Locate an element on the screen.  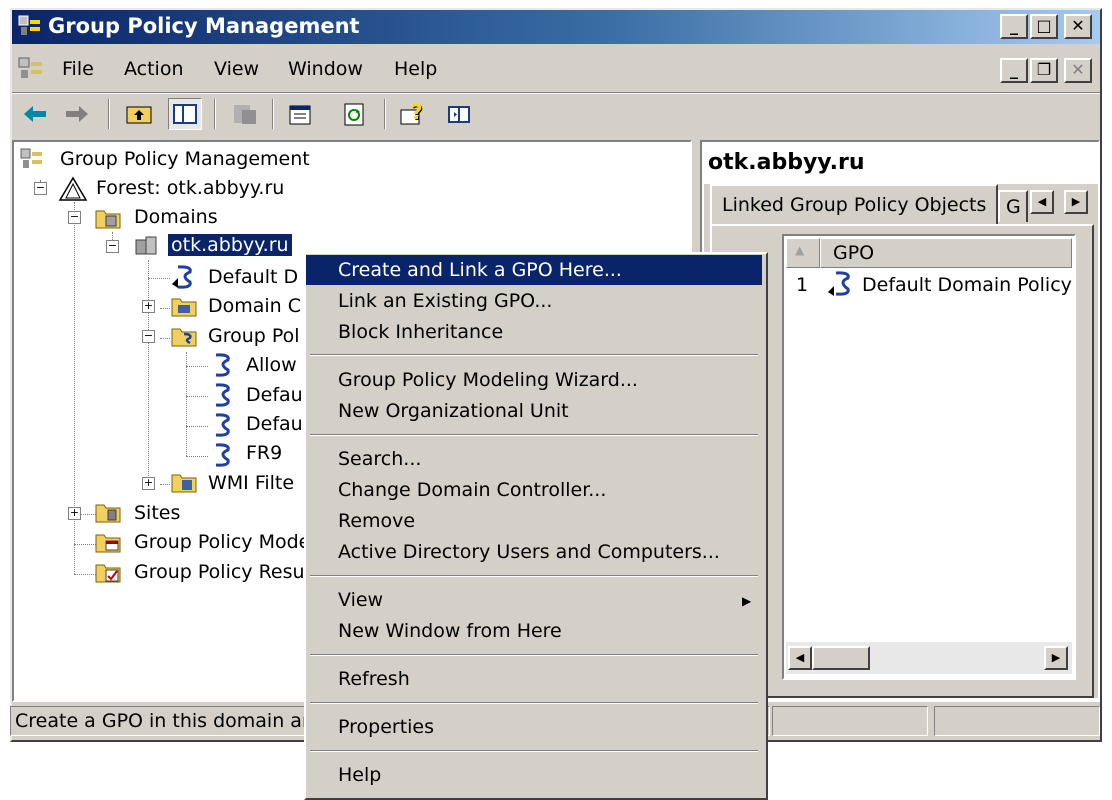
menu-properties: Properties is located at coordinates (534, 727).